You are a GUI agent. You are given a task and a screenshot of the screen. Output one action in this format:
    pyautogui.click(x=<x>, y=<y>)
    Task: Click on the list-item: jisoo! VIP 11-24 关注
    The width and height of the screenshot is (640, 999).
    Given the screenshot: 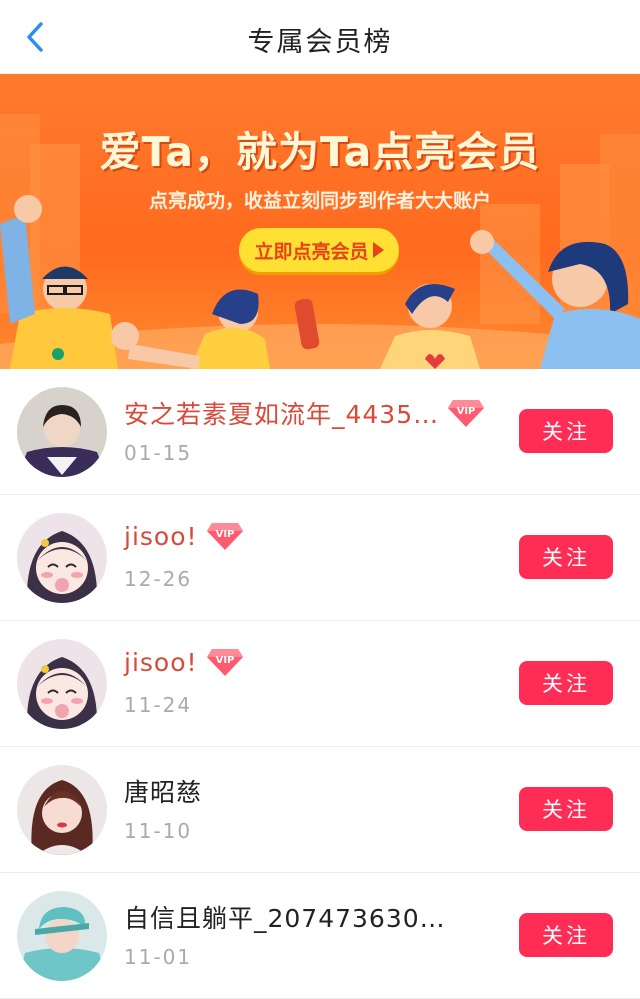 What is the action you would take?
    pyautogui.click(x=320, y=684)
    